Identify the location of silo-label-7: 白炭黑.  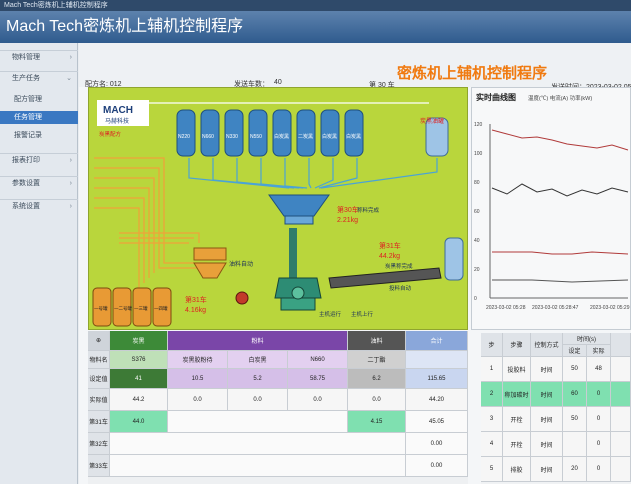
(353, 136).